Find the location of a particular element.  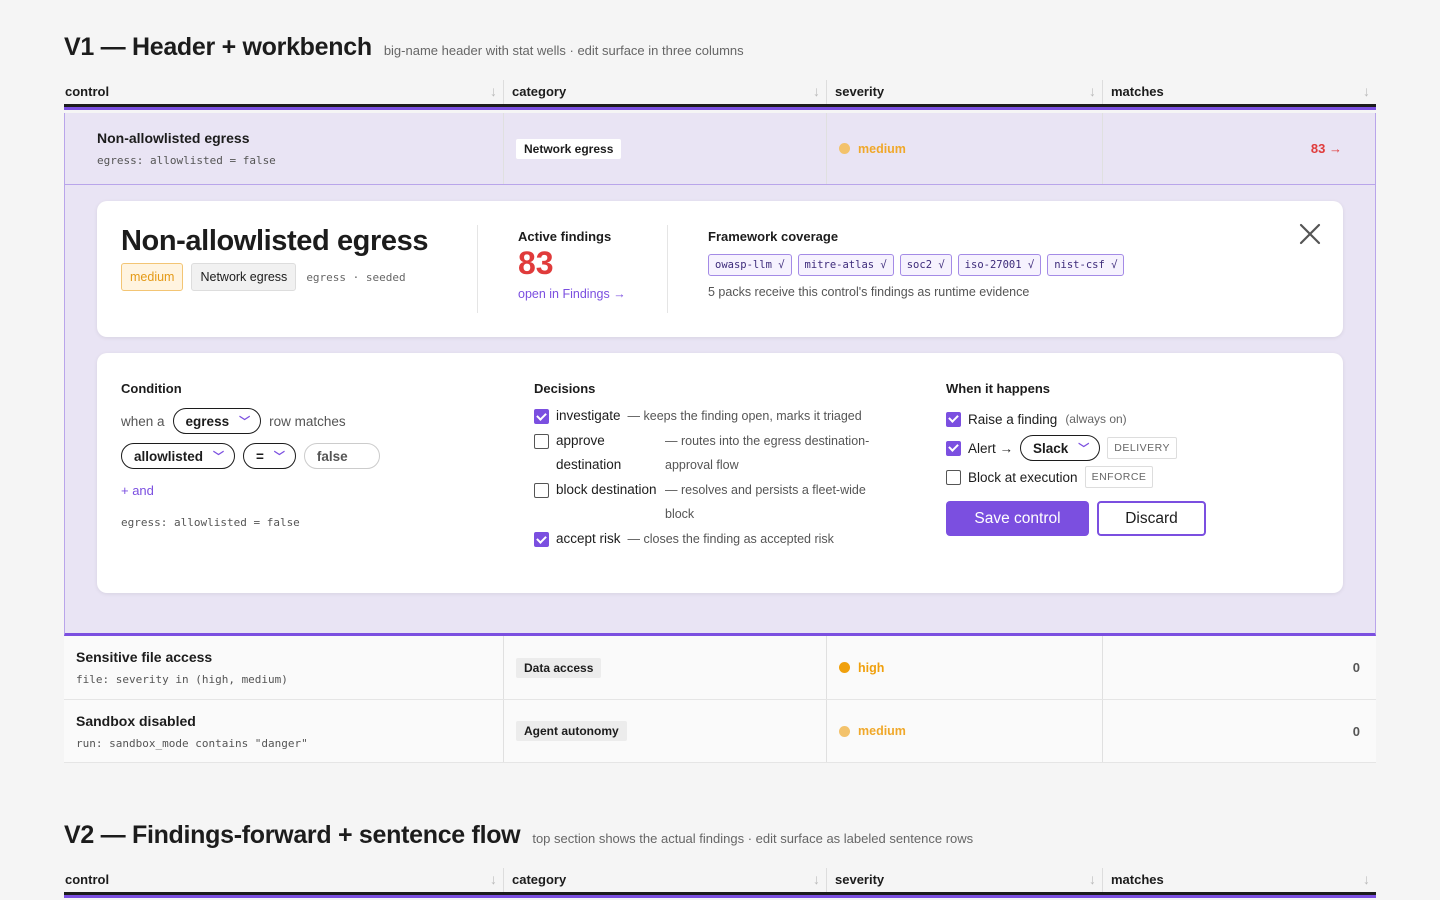

field-select: allowlisted ﹀ is located at coordinates (178, 456).